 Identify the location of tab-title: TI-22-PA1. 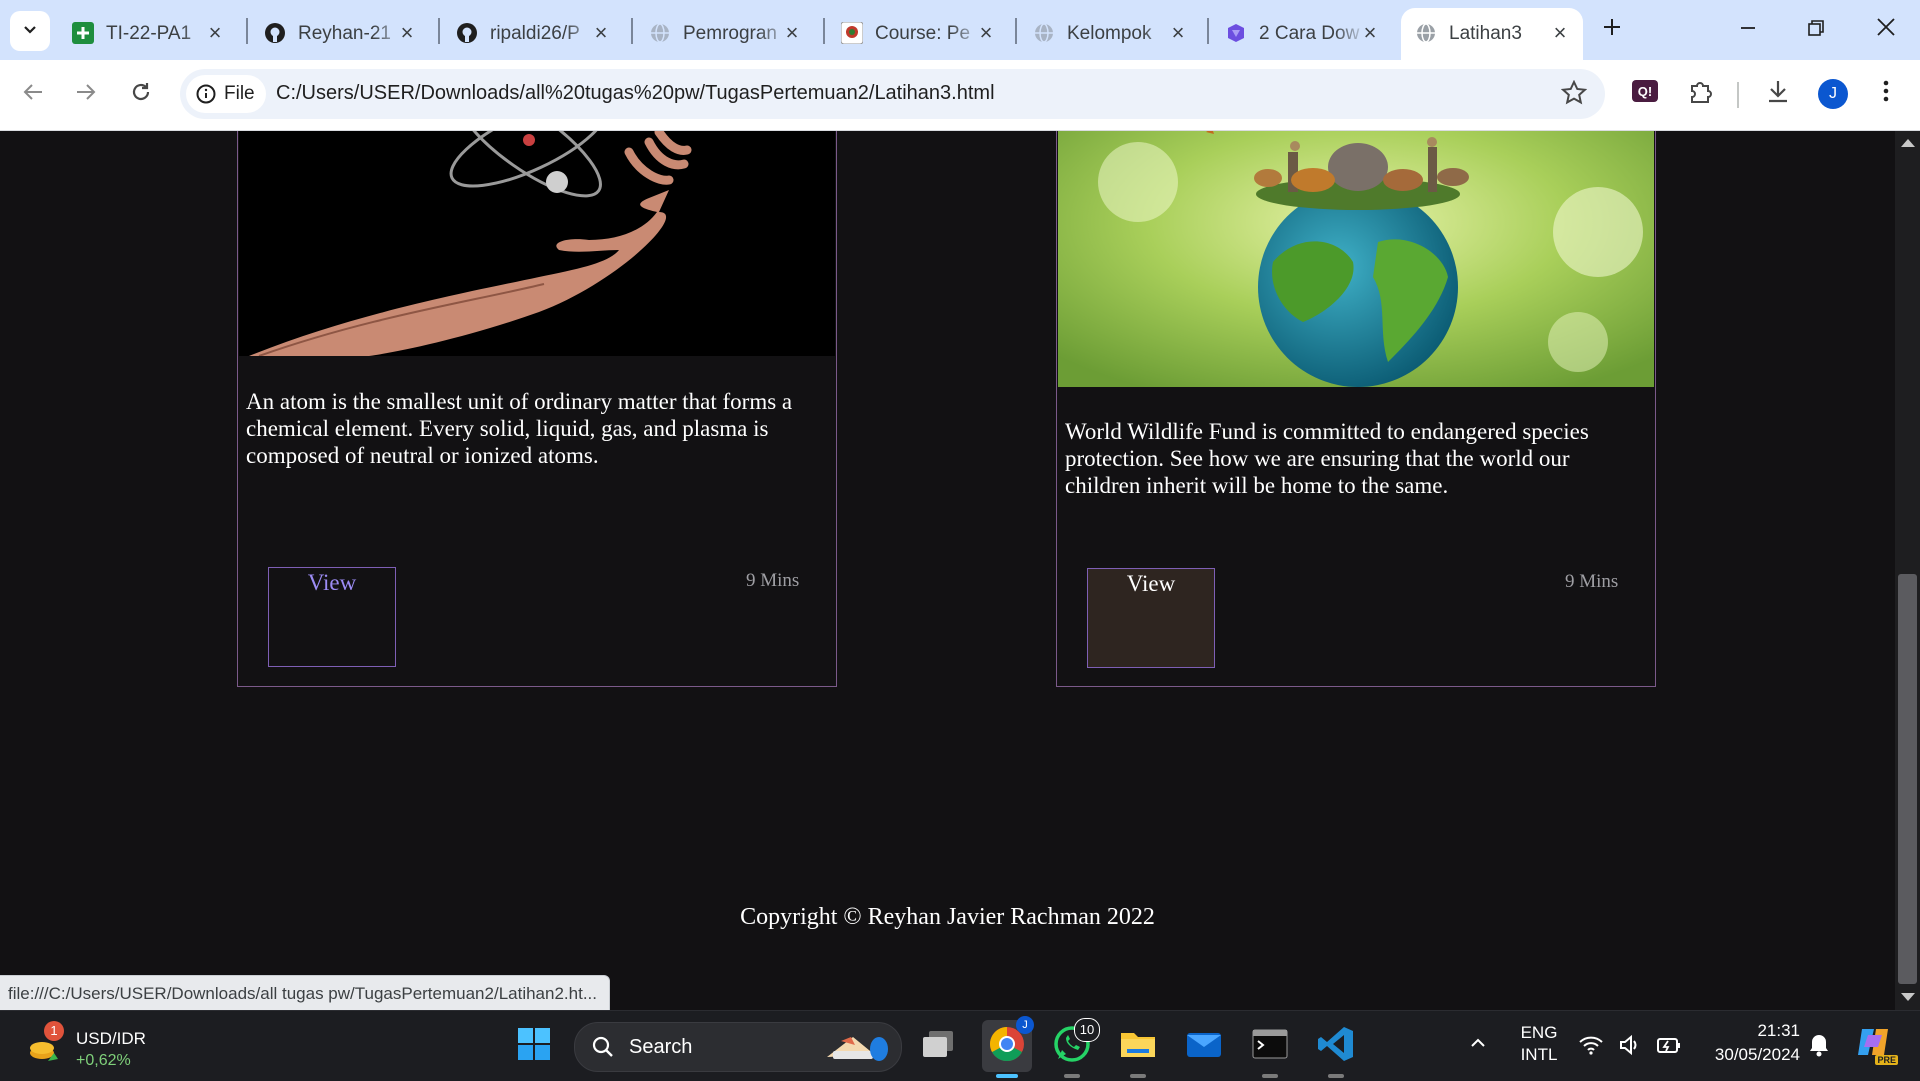
(149, 33).